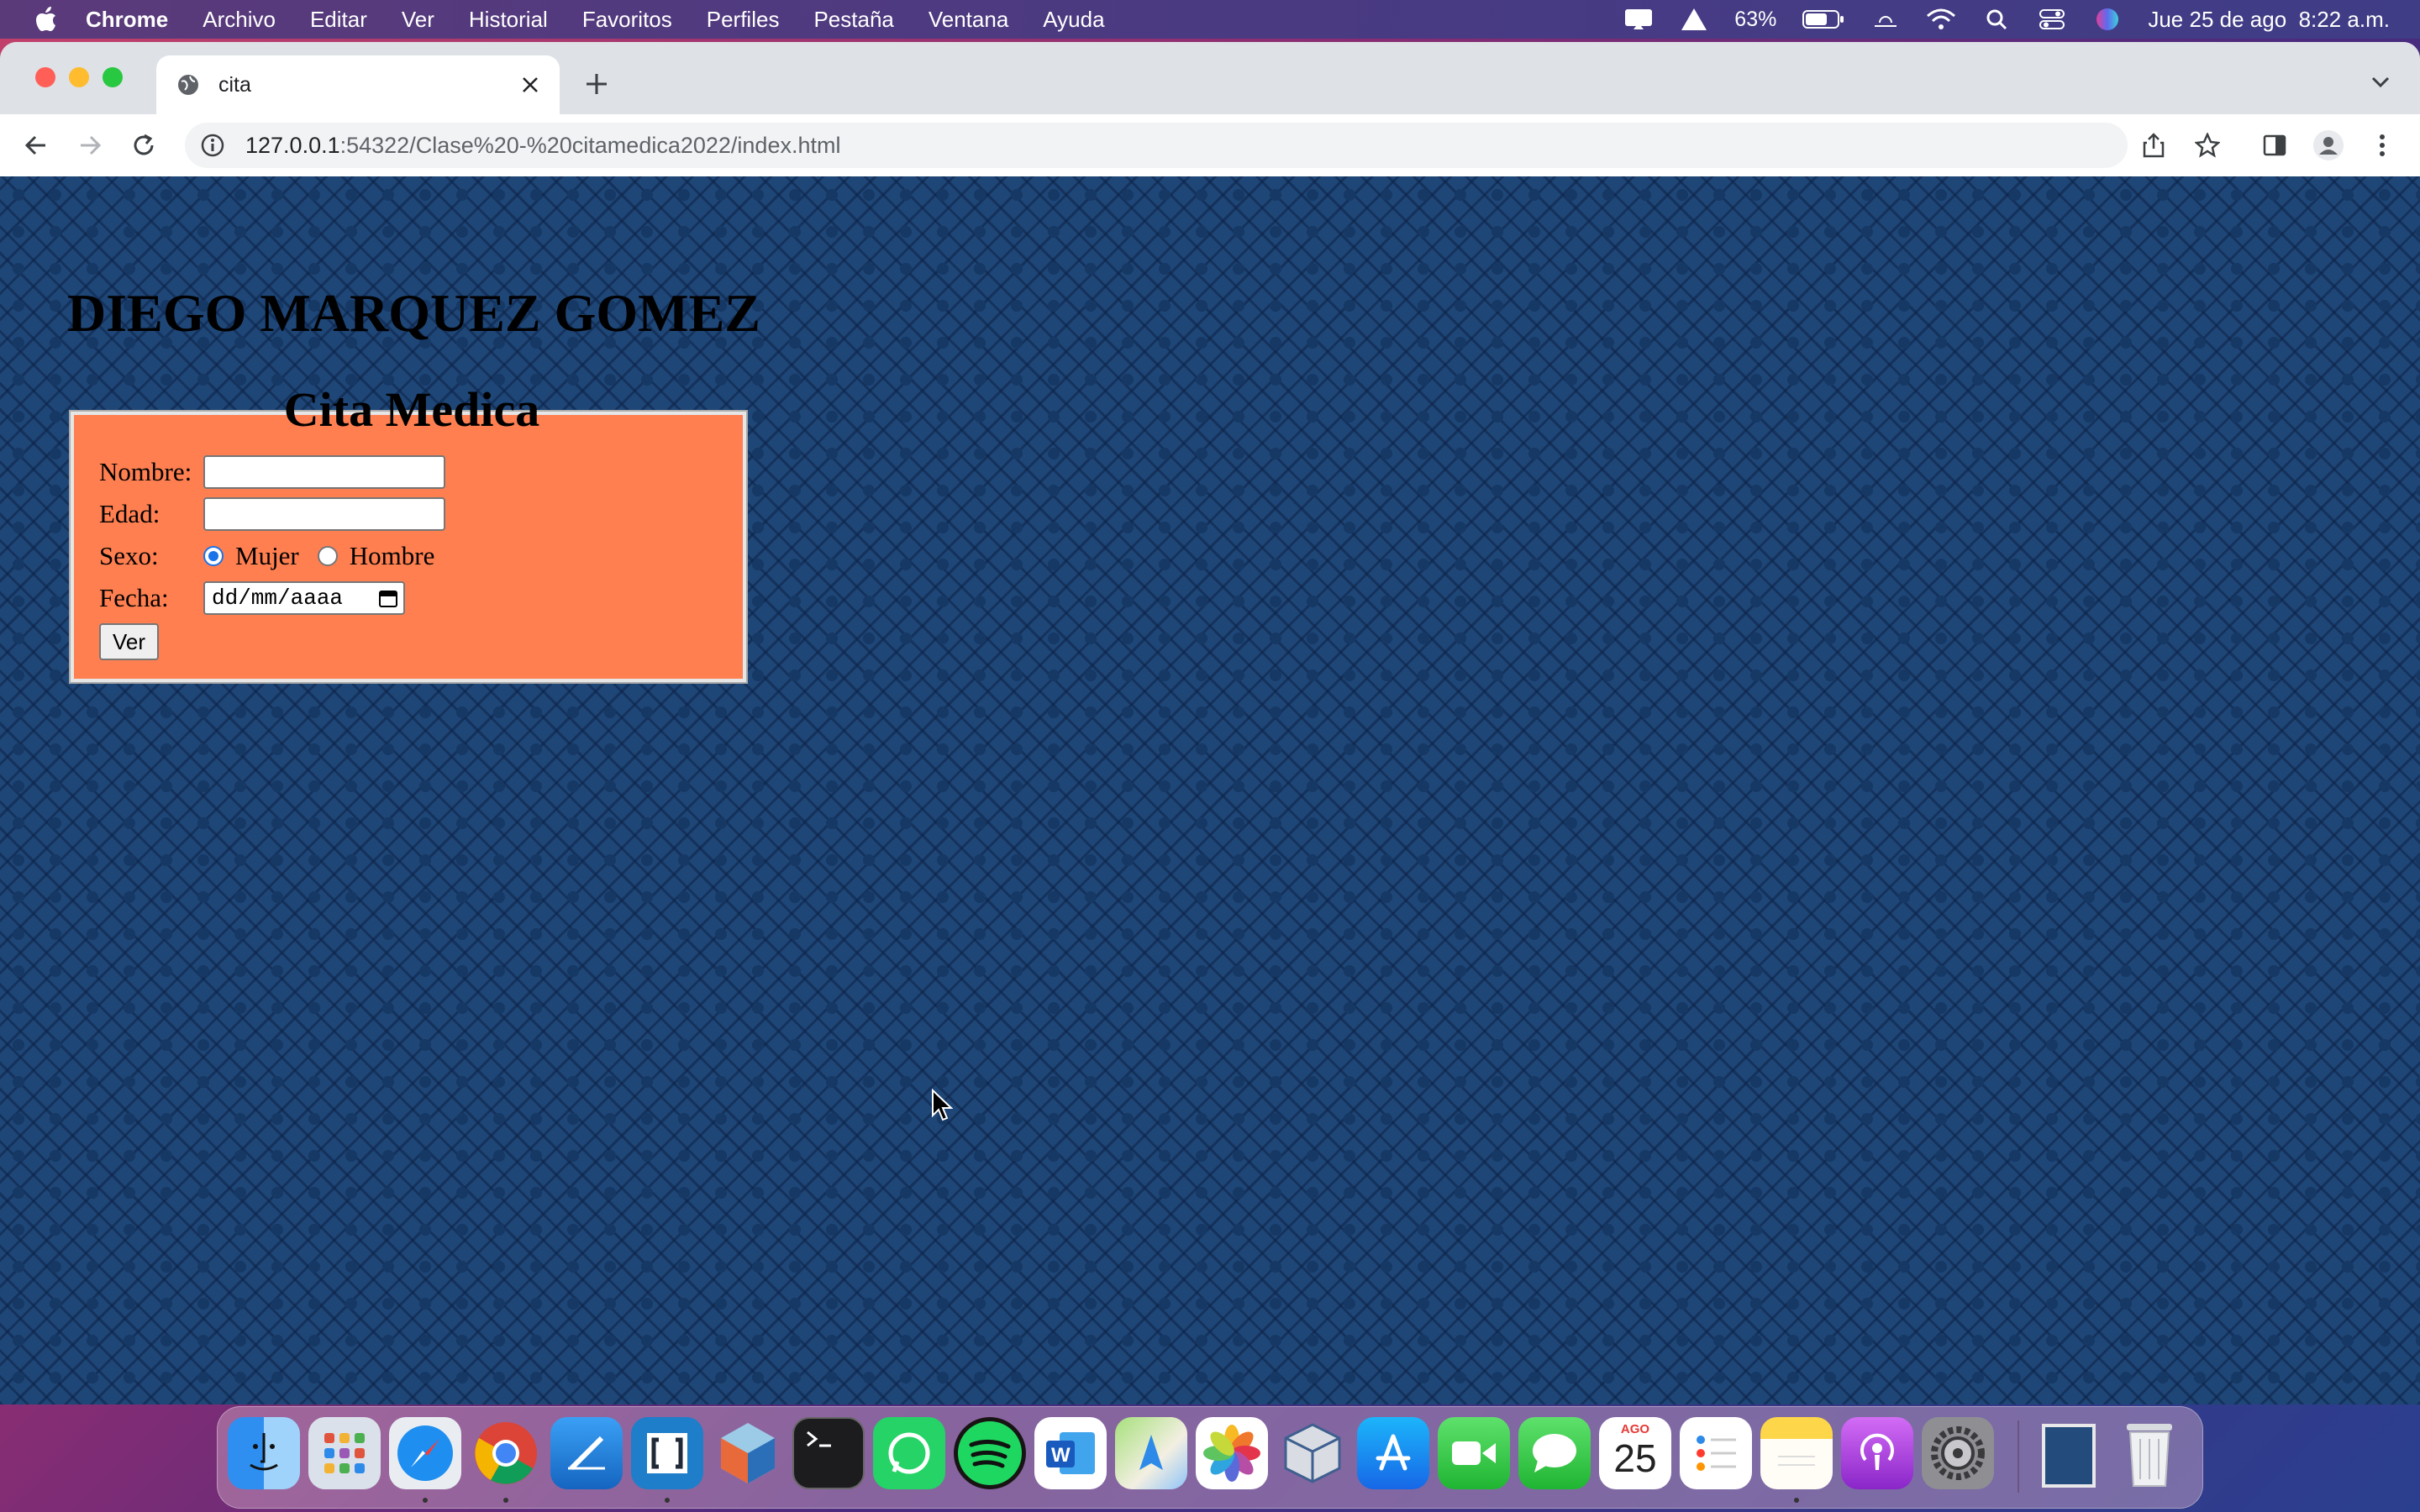 This screenshot has height=1512, width=2420. I want to click on podcasts-icon, so click(1877, 1453).